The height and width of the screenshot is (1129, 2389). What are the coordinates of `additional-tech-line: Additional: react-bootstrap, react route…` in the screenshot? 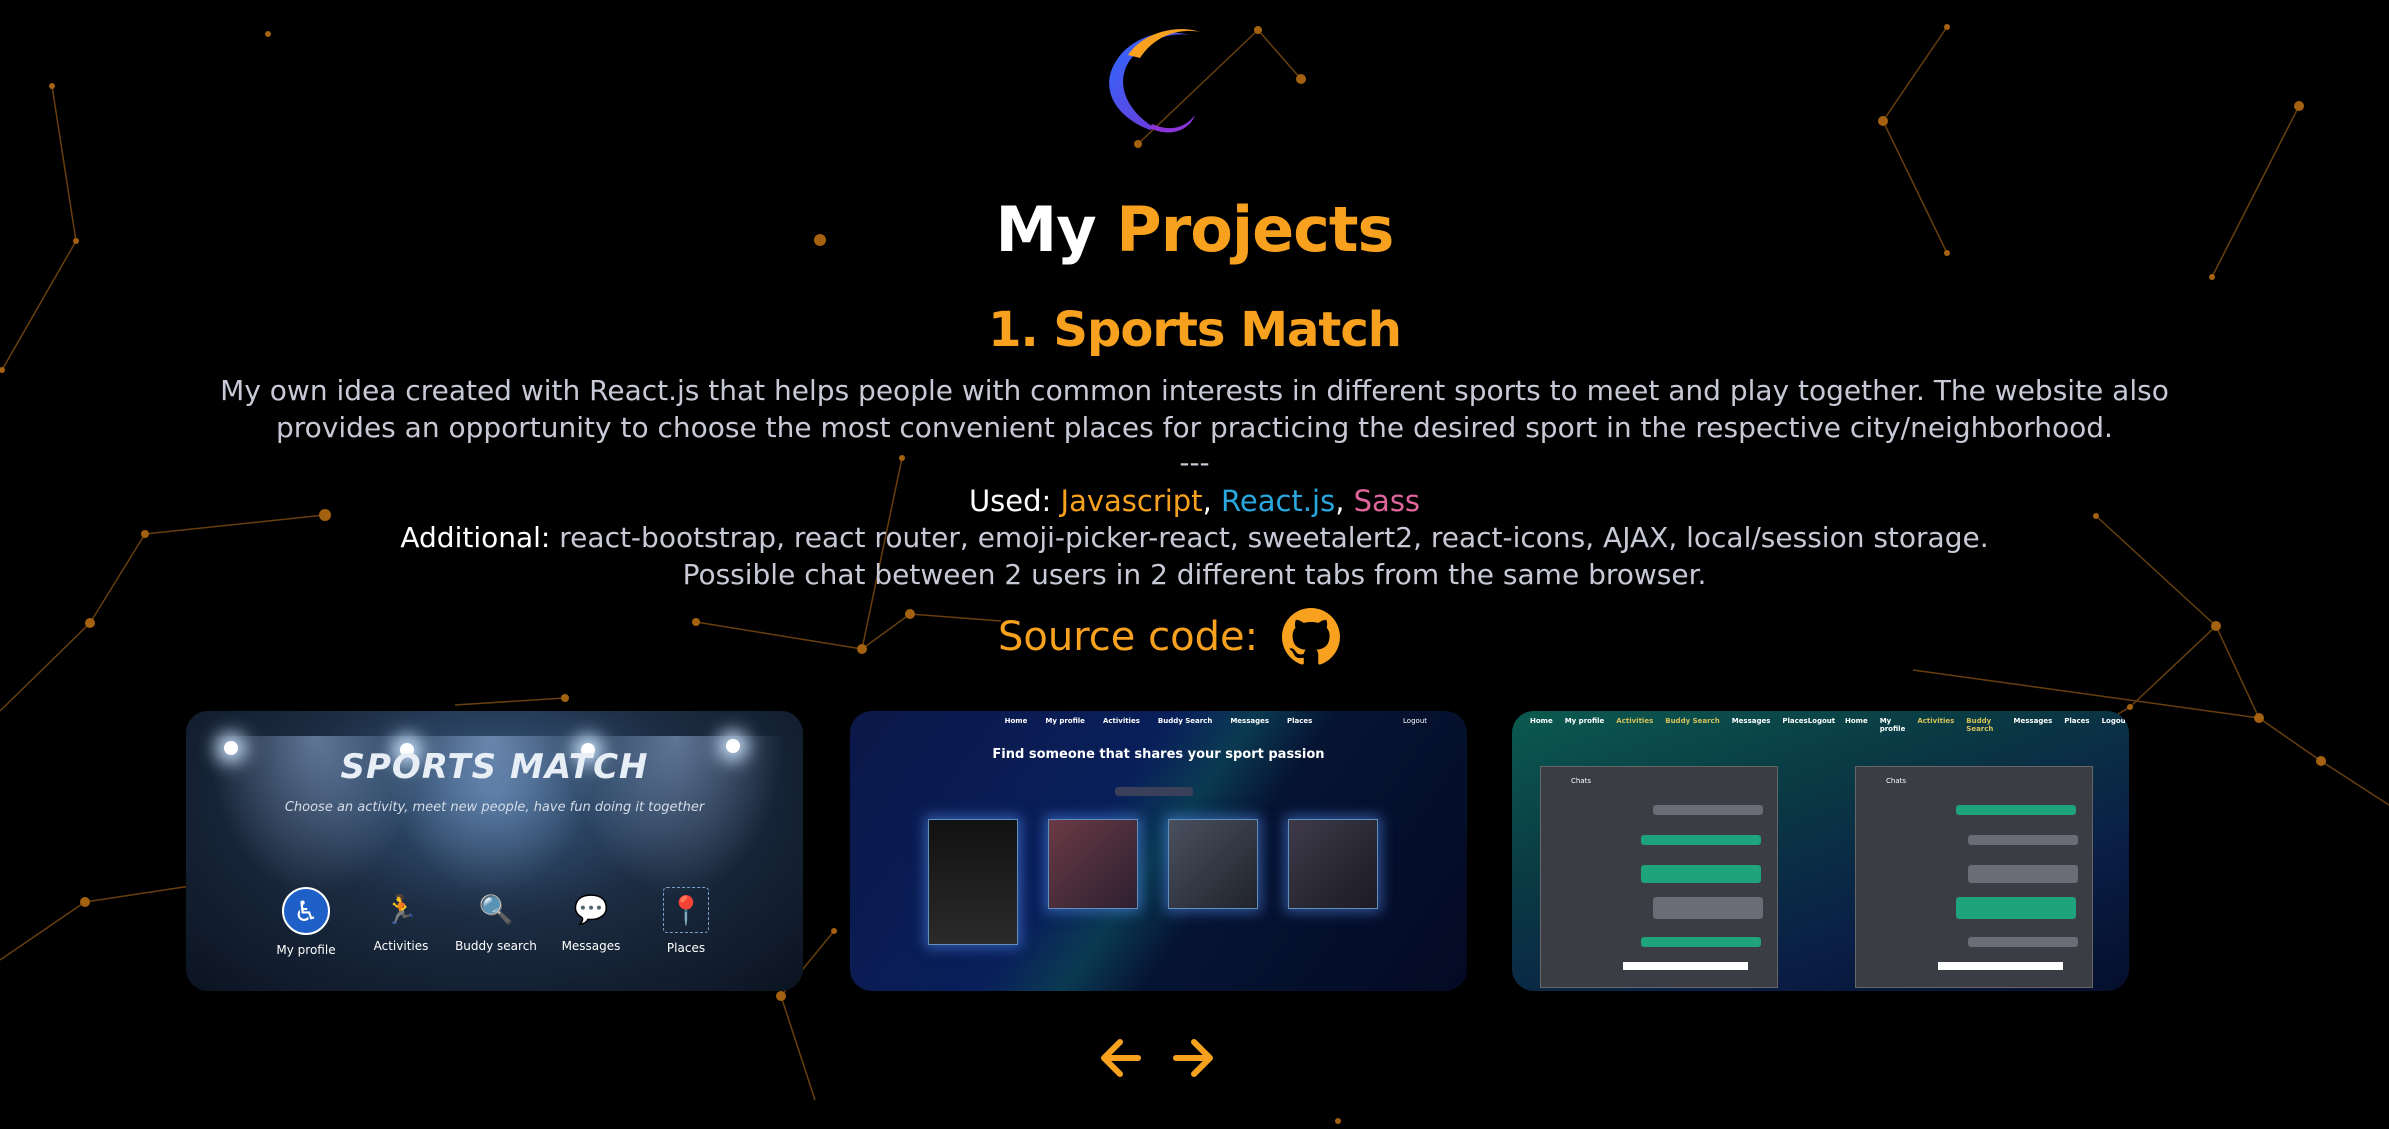 It's located at (1194, 537).